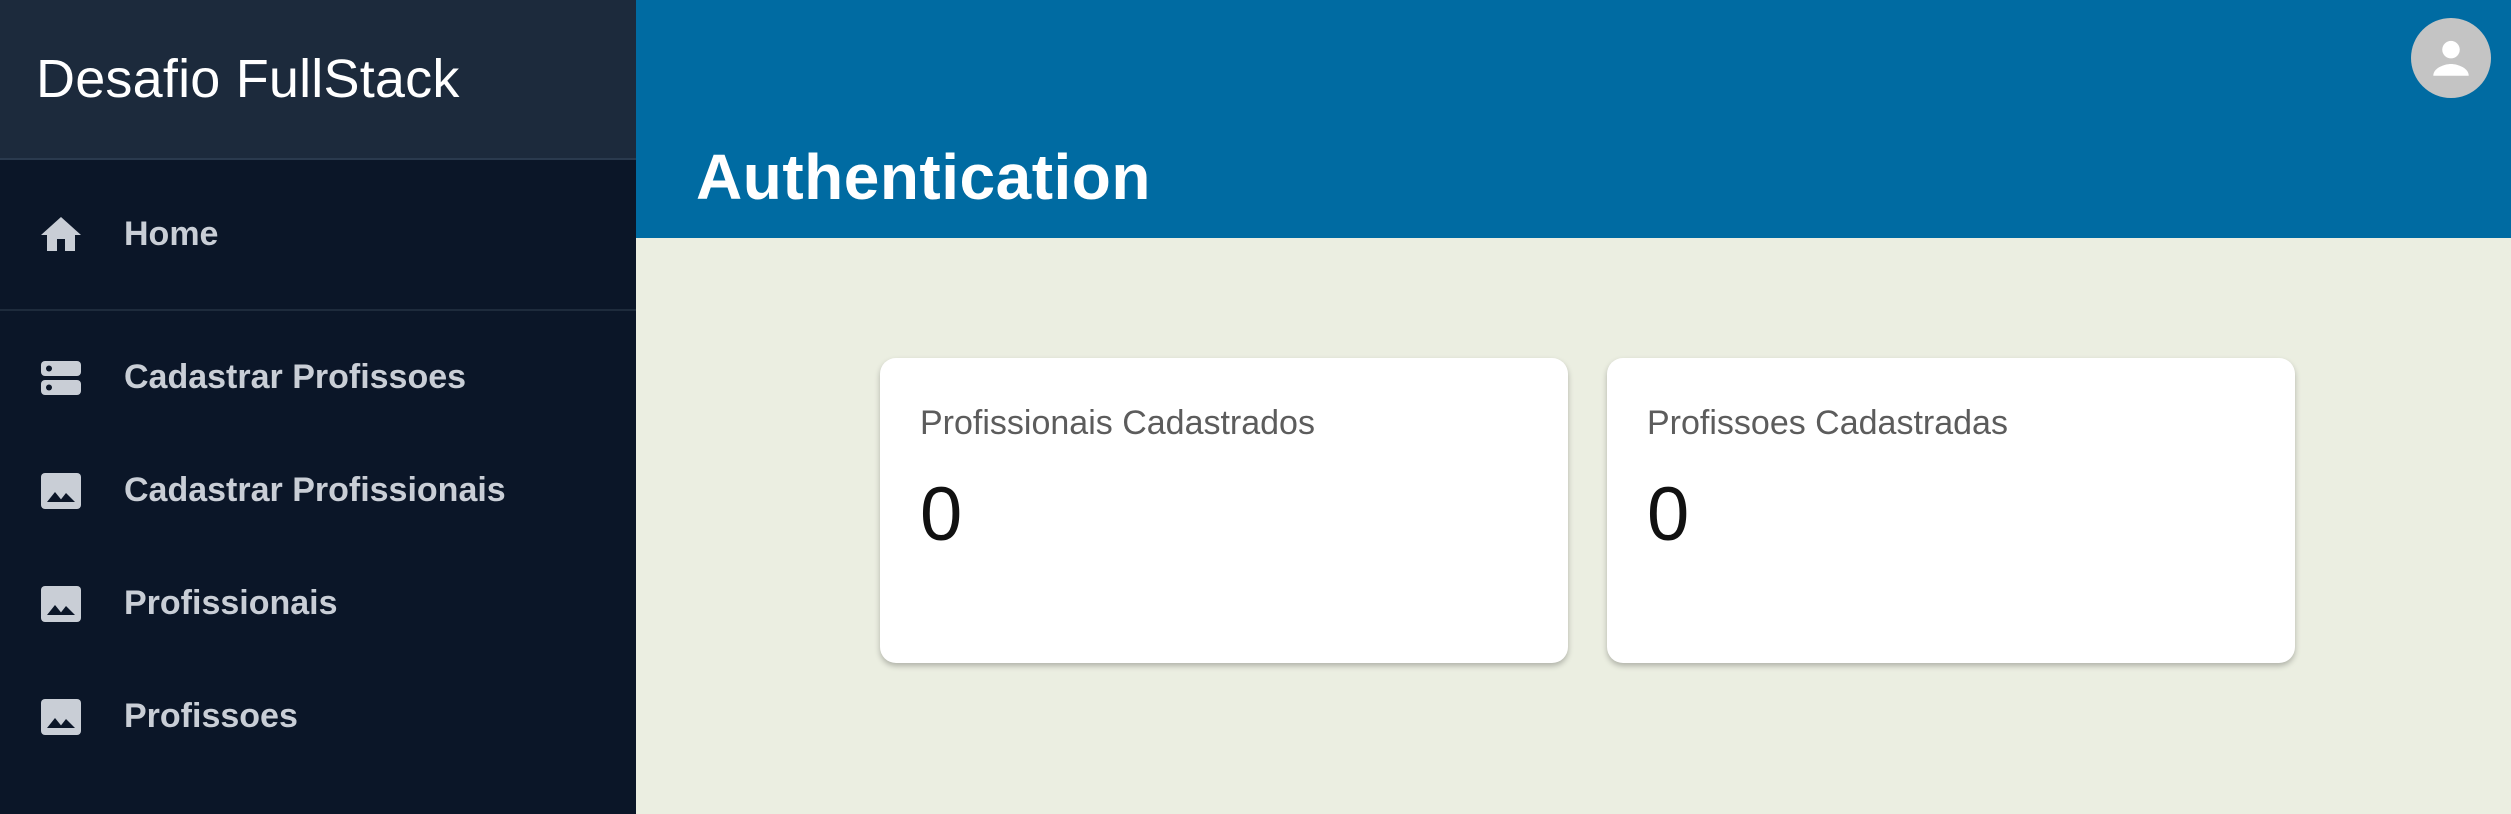 The height and width of the screenshot is (814, 2511). What do you see at coordinates (923, 177) in the screenshot?
I see `page-title: Authentication` at bounding box center [923, 177].